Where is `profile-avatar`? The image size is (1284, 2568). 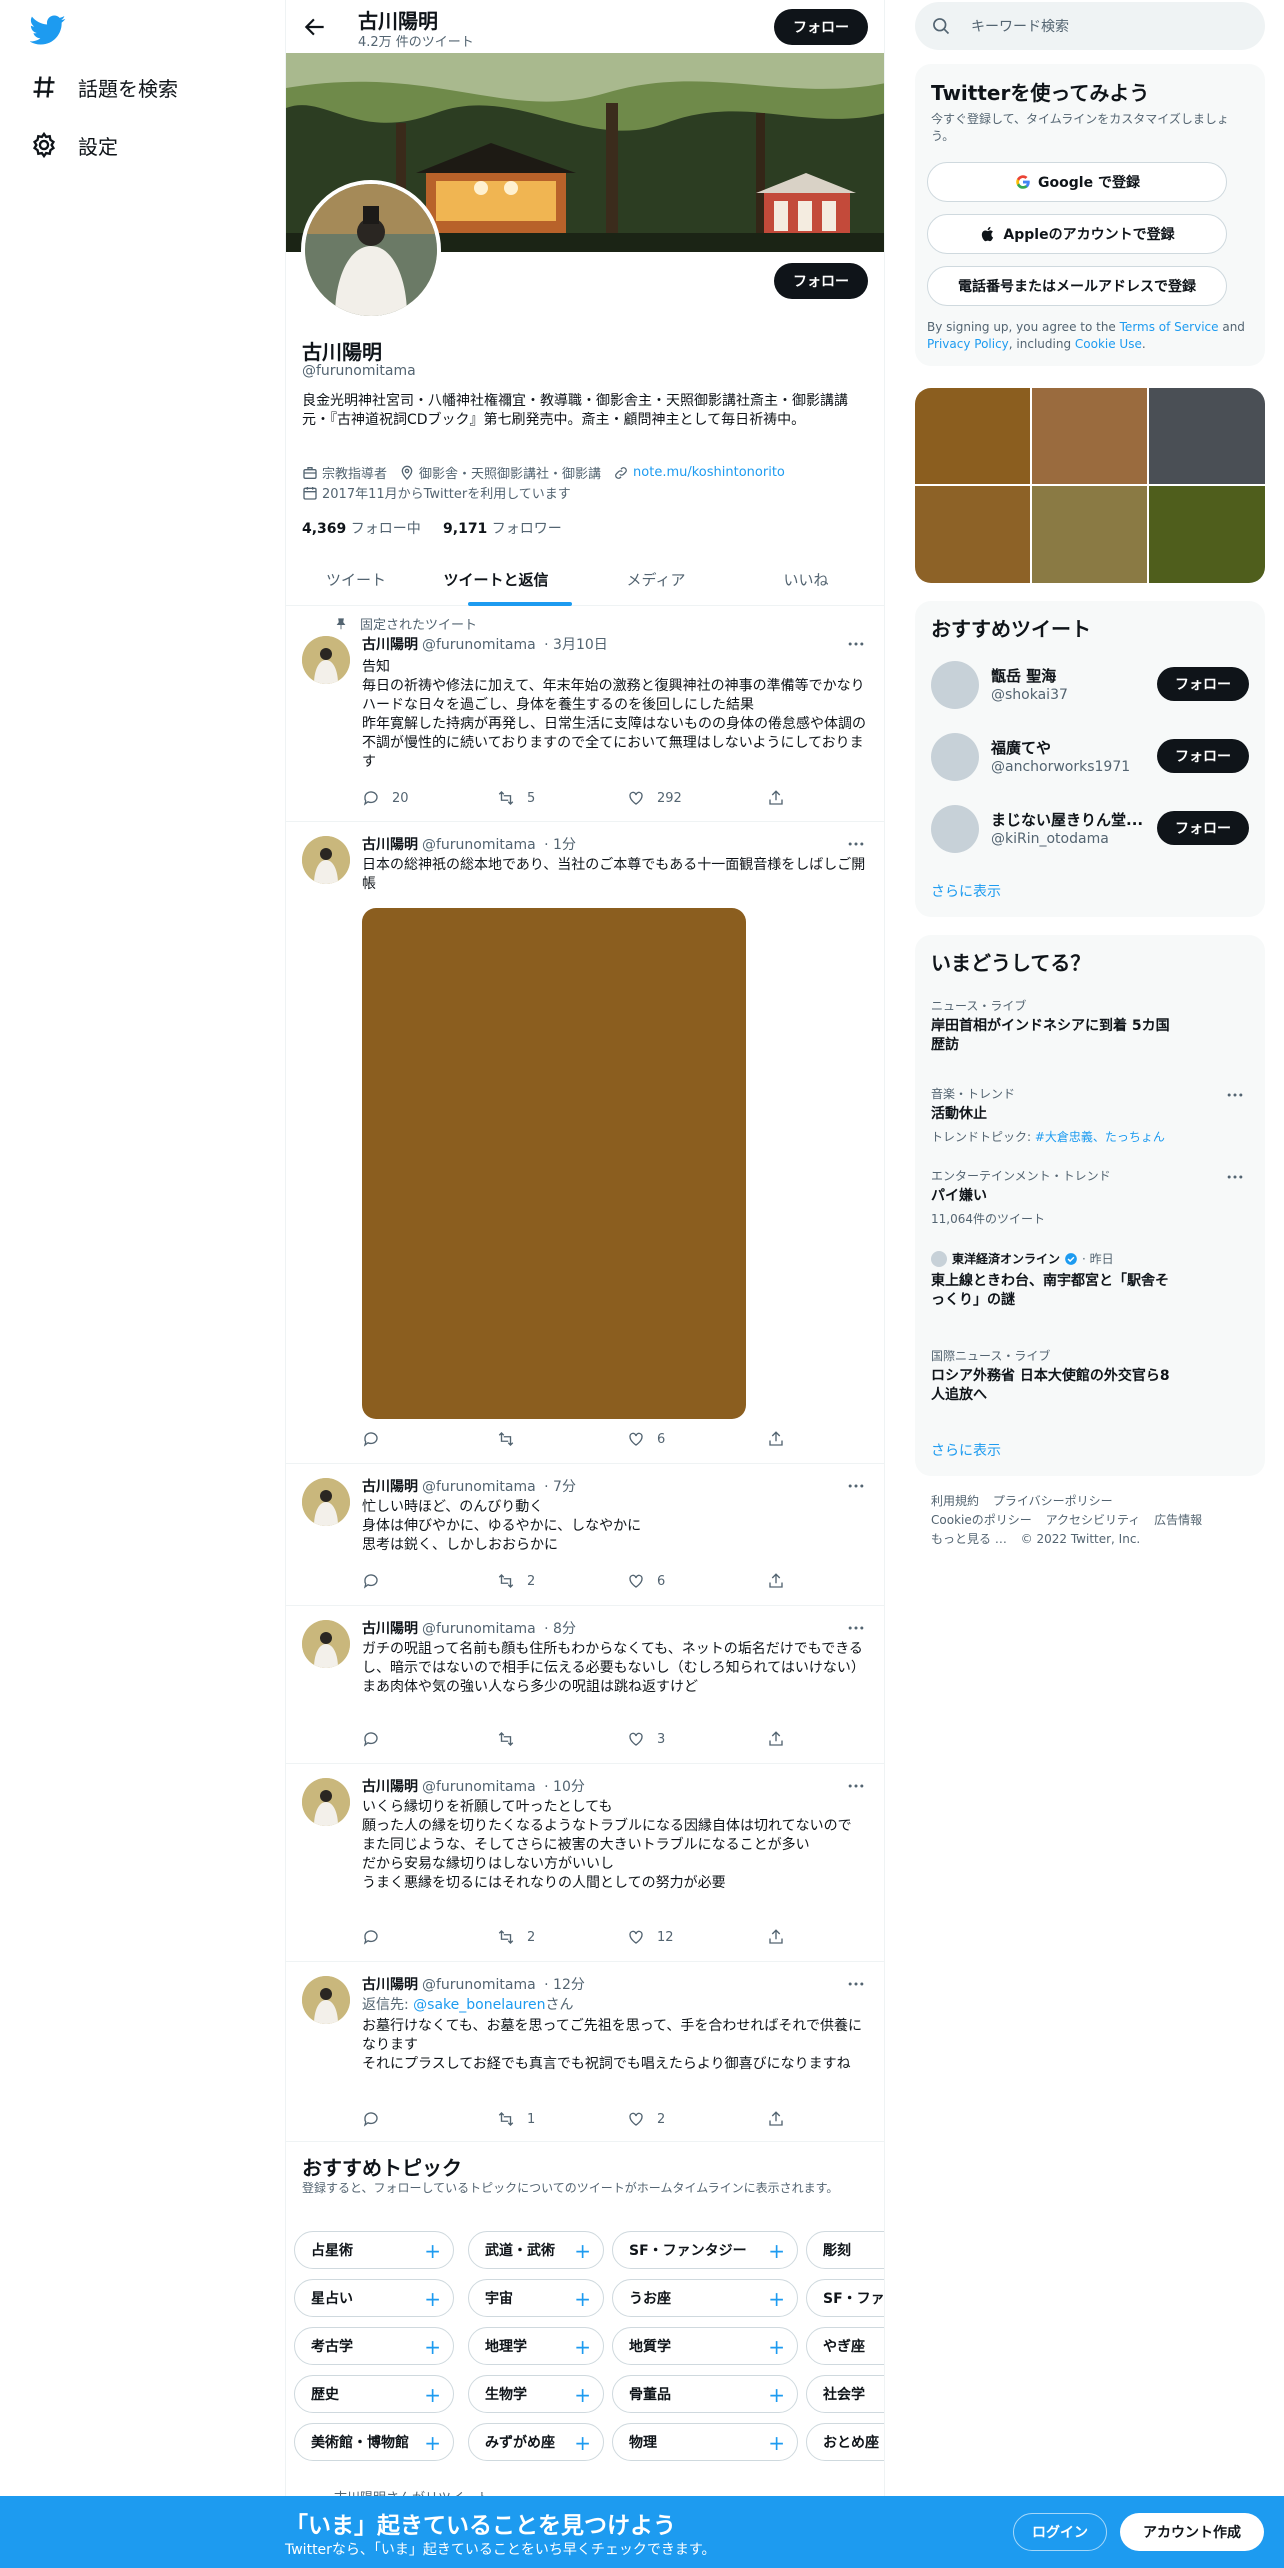
profile-avatar is located at coordinates (371, 250).